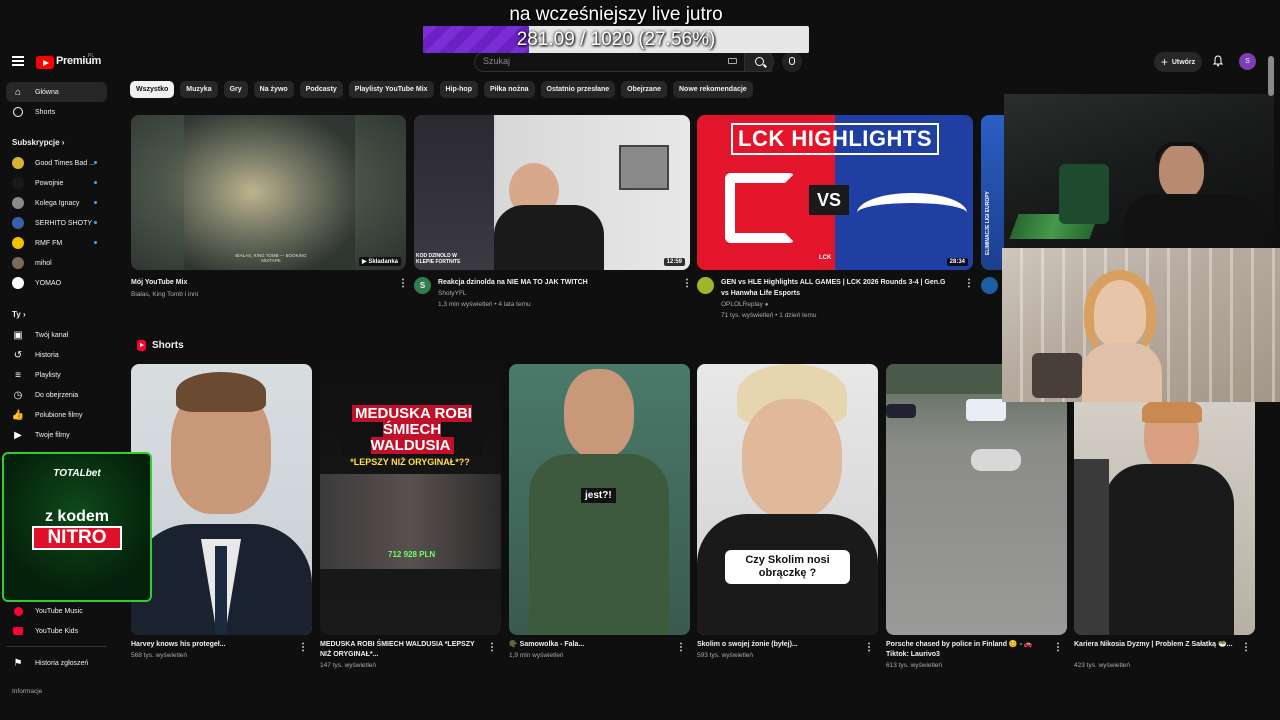  I want to click on subscription-label: YOMAO, so click(48, 283).